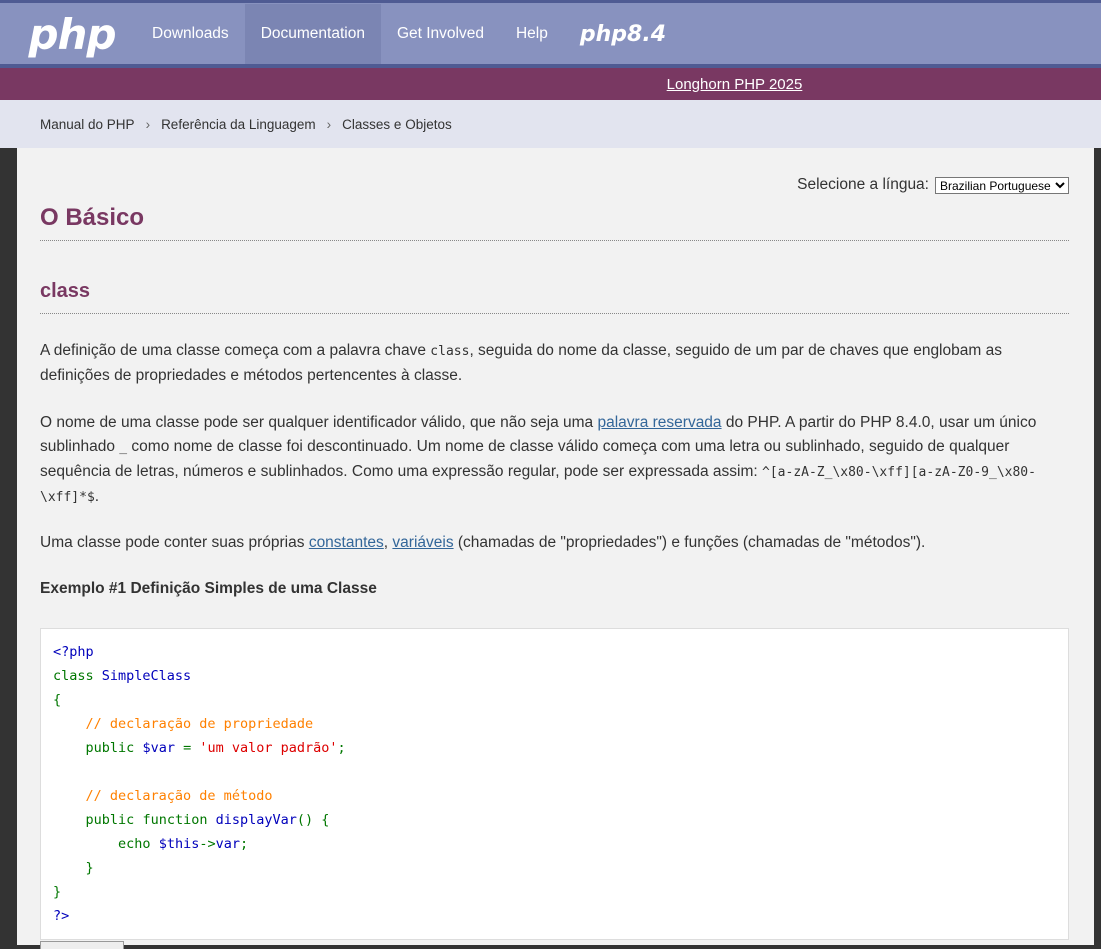 This screenshot has height=949, width=1101. Describe the element at coordinates (227, 844) in the screenshot. I see `code-token: var` at that location.